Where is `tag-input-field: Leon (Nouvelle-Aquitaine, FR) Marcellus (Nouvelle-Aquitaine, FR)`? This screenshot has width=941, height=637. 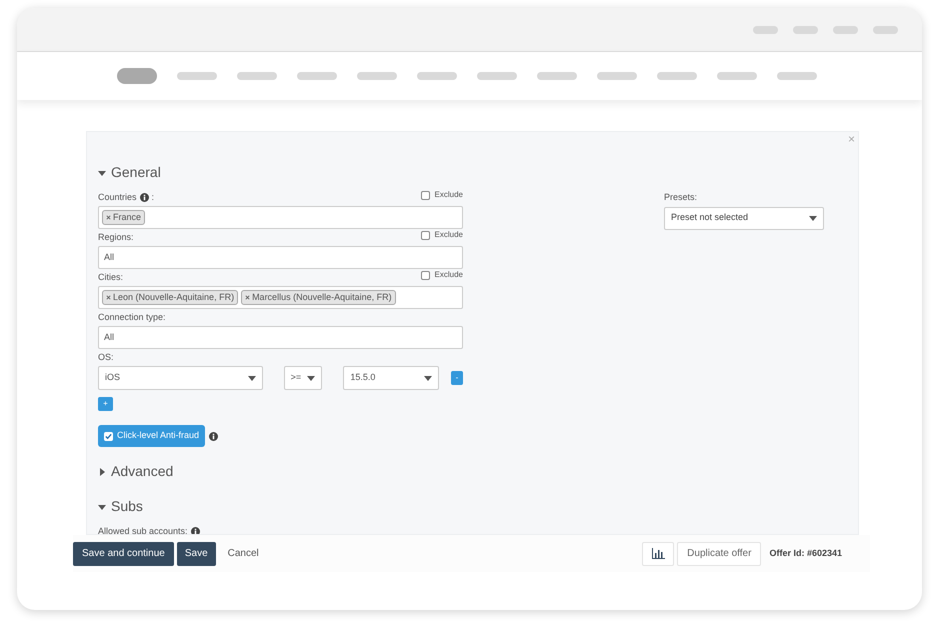 tag-input-field: Leon (Nouvelle-Aquitaine, FR) Marcellus (Nouvelle-Aquitaine, FR) is located at coordinates (280, 297).